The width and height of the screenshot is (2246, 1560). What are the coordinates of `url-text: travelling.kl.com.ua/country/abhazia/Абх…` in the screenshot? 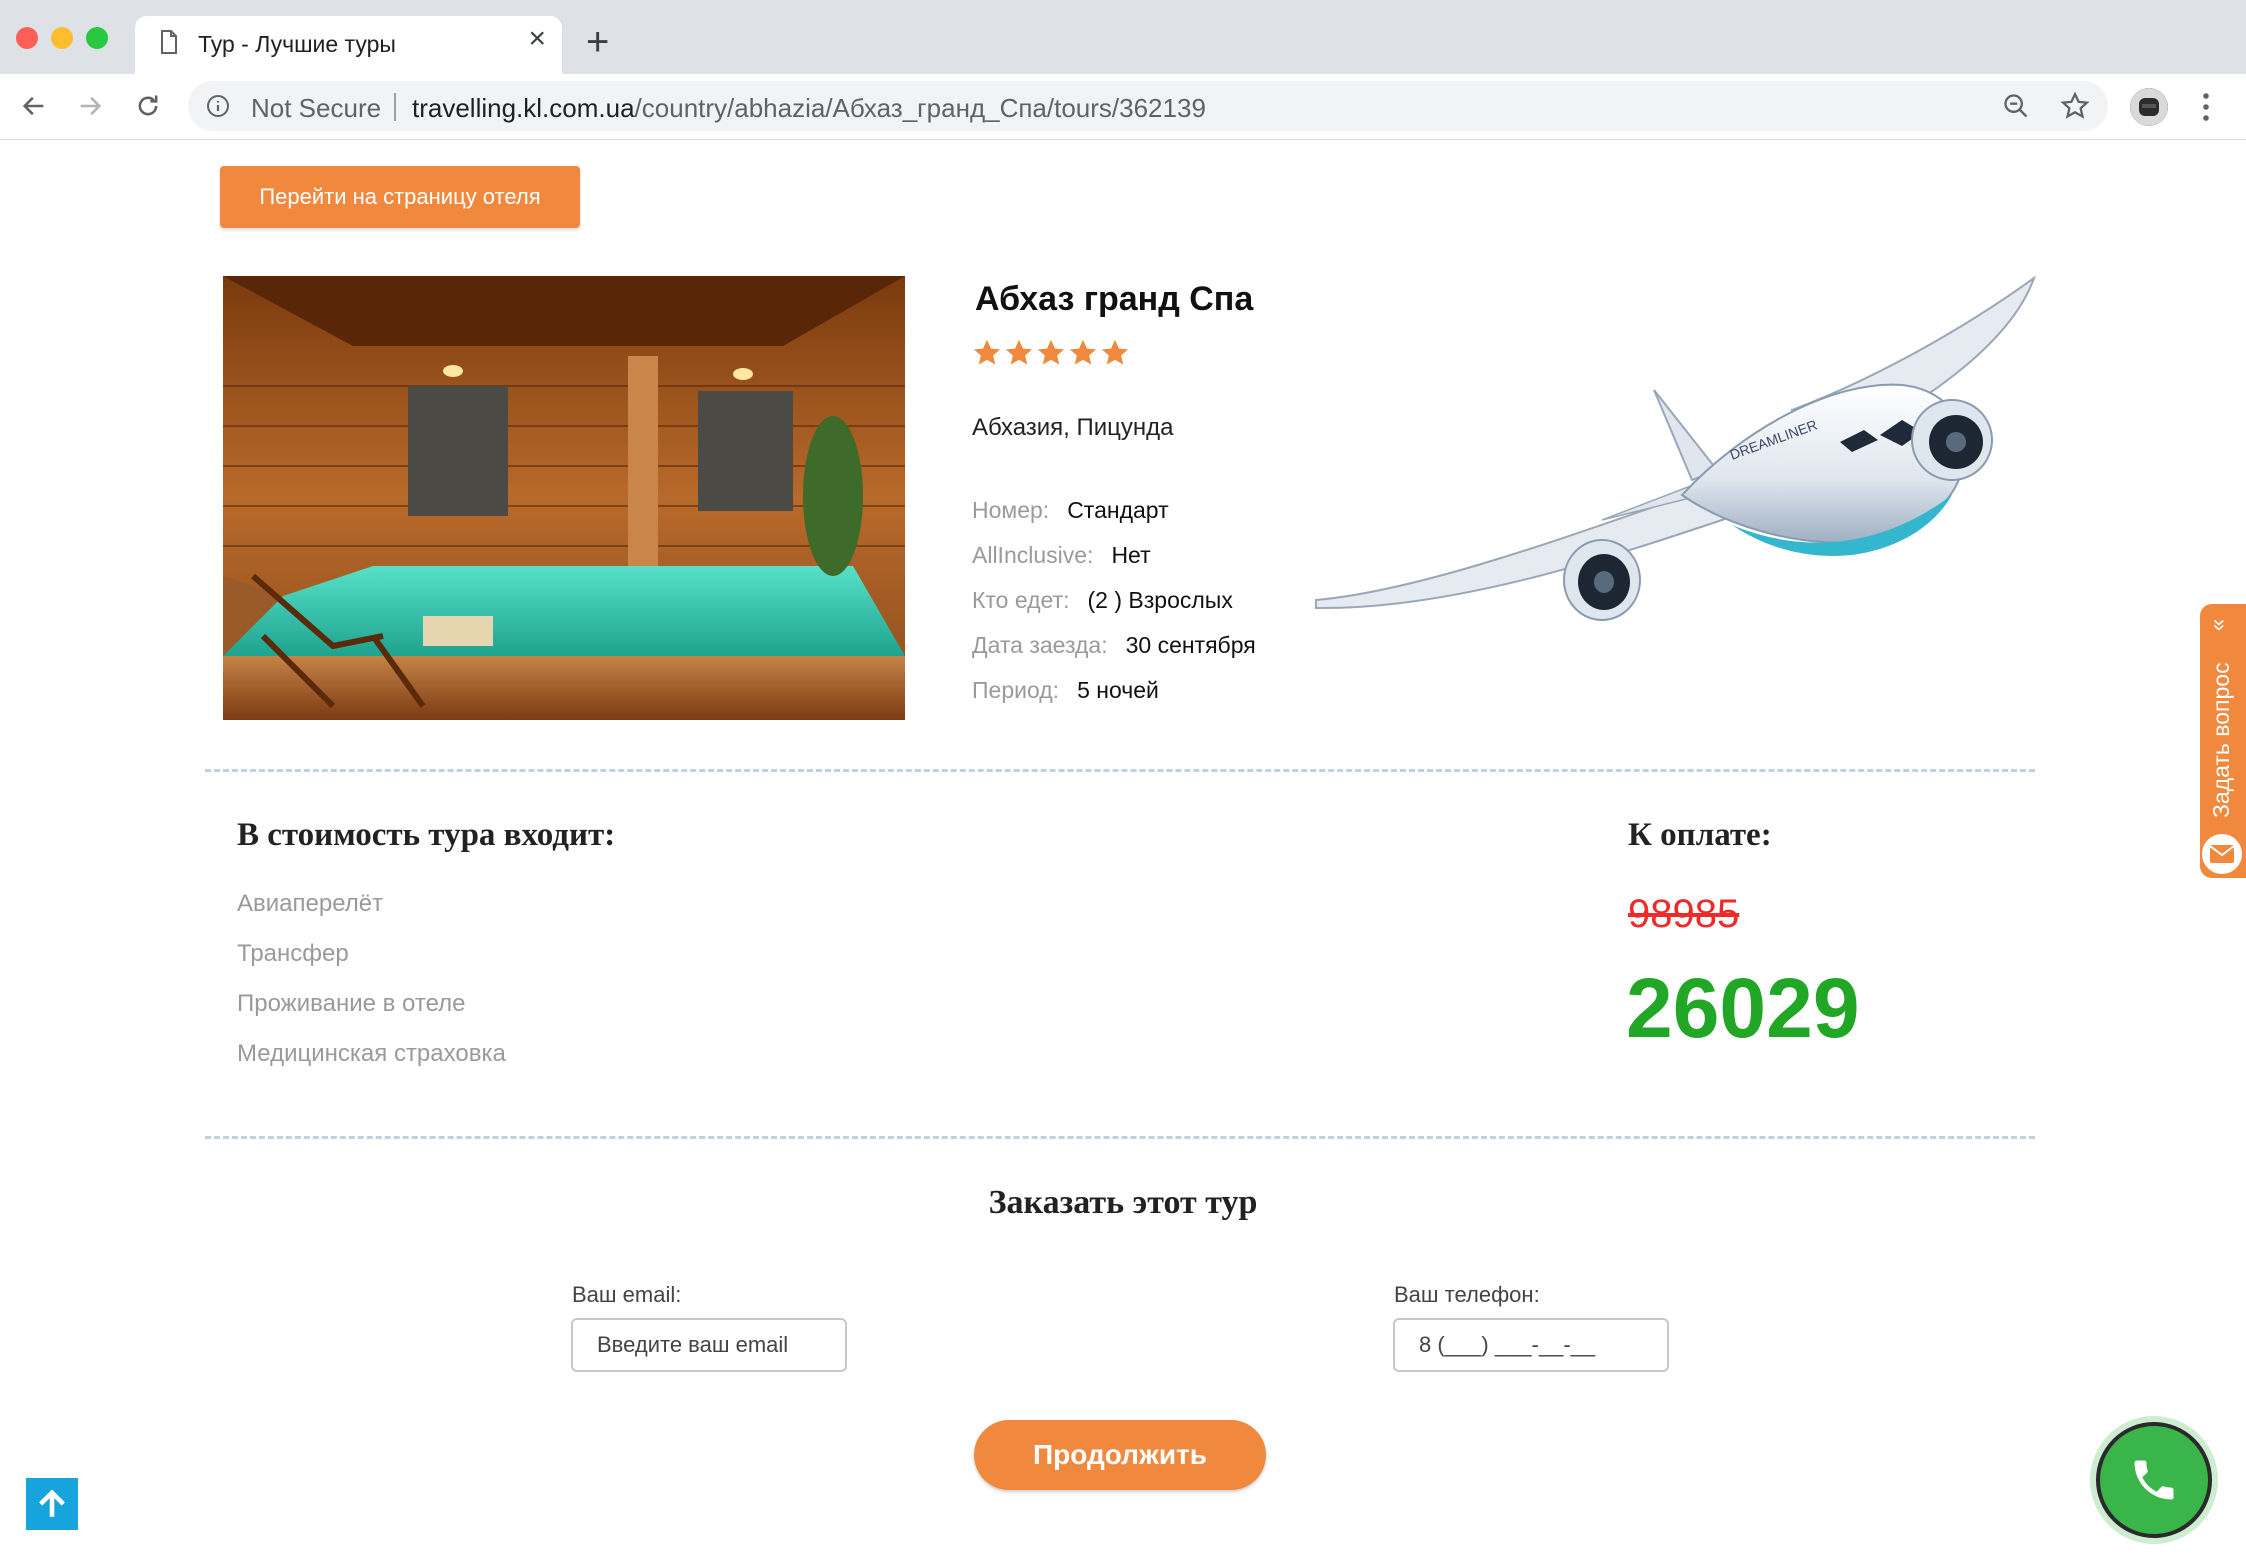 It's located at (809, 108).